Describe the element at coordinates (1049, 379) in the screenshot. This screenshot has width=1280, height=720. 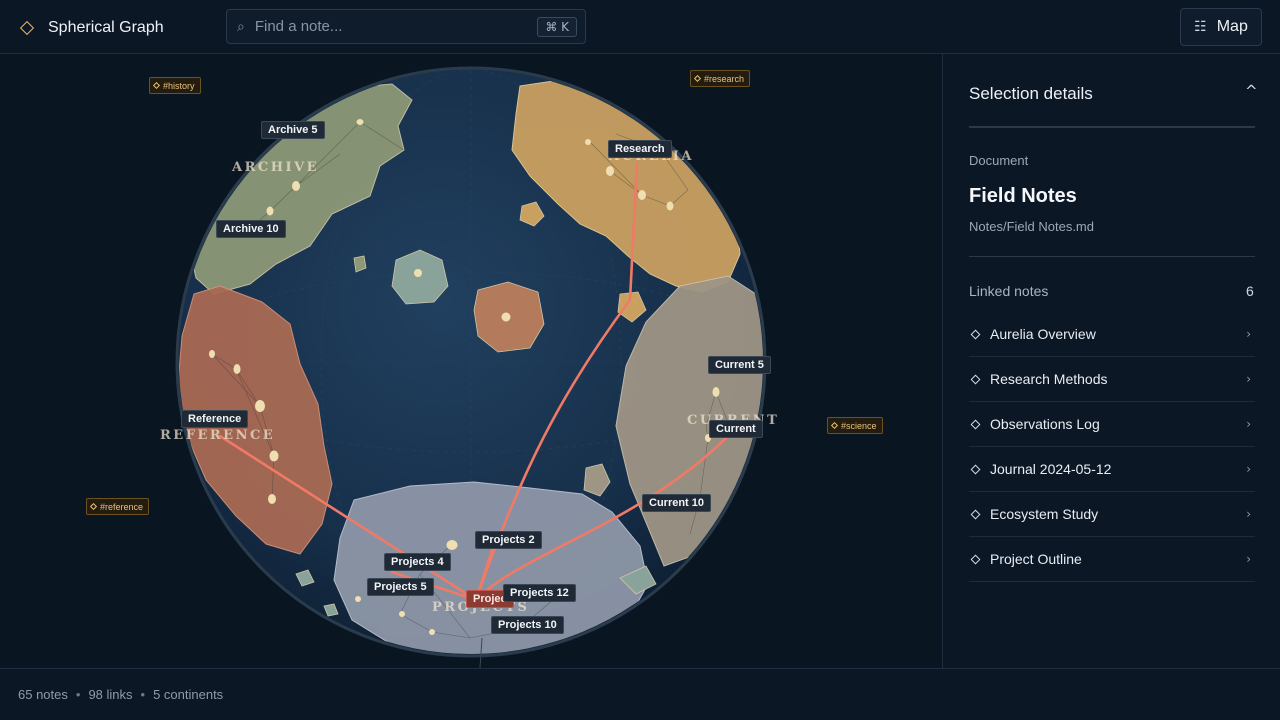
I see `linked-note-label: Research Methods` at that location.